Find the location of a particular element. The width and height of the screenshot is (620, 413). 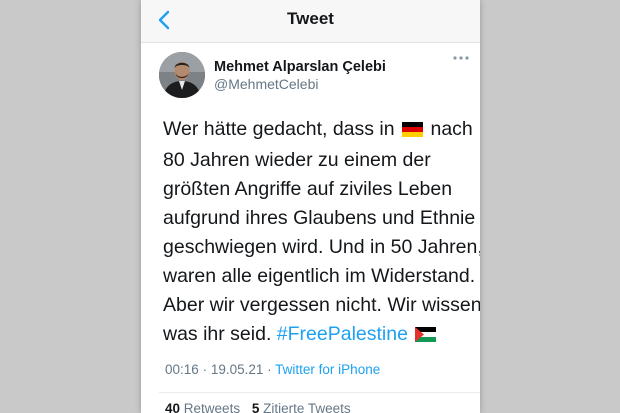

quotes-count: 5 is located at coordinates (255, 407).